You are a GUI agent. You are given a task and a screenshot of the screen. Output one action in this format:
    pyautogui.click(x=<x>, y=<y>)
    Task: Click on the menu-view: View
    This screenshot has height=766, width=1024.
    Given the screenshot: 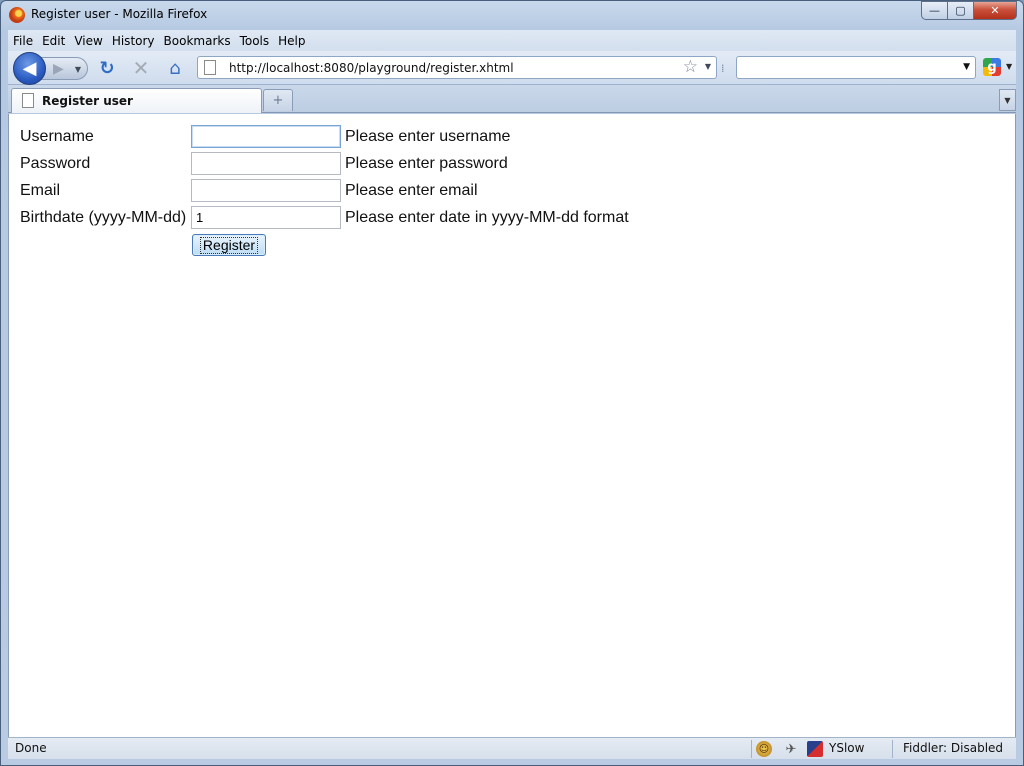 What is the action you would take?
    pyautogui.click(x=88, y=41)
    